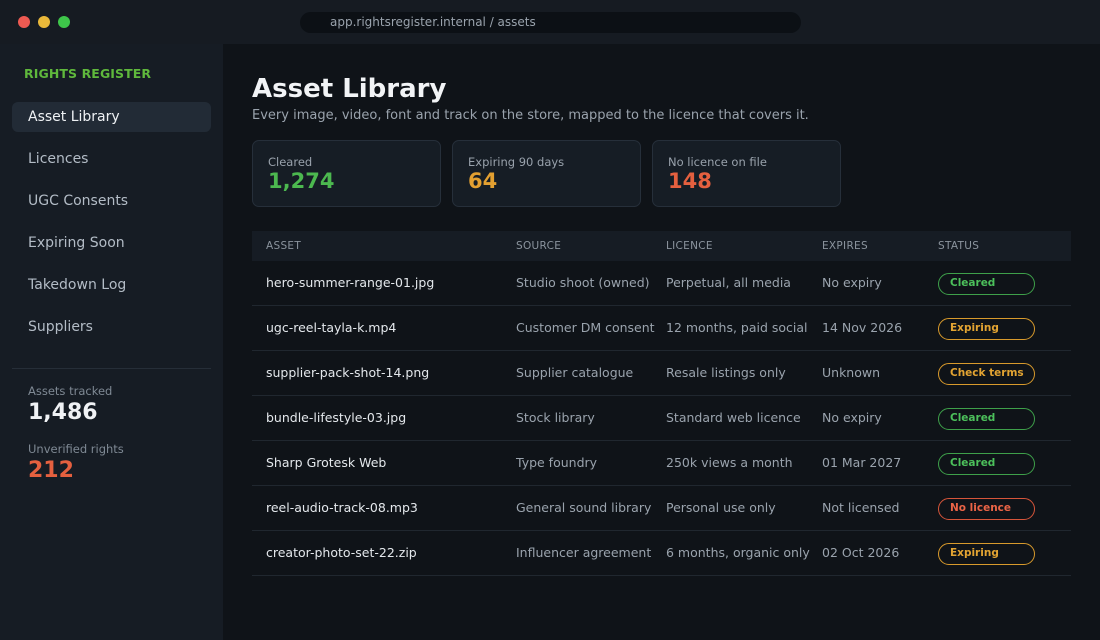 The width and height of the screenshot is (1100, 640). What do you see at coordinates (583, 282) in the screenshot?
I see `source-cell: Studio shoot (owned)` at bounding box center [583, 282].